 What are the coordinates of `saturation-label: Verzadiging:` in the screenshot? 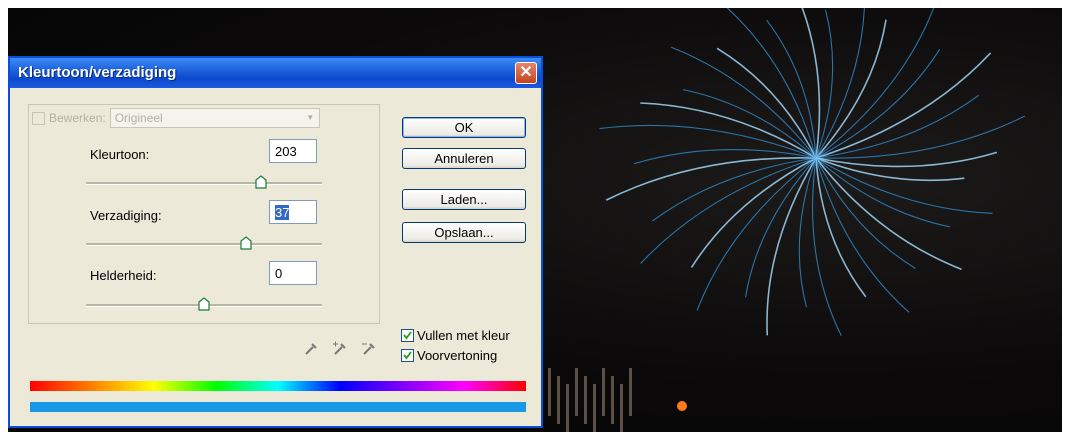 It's located at (126, 215).